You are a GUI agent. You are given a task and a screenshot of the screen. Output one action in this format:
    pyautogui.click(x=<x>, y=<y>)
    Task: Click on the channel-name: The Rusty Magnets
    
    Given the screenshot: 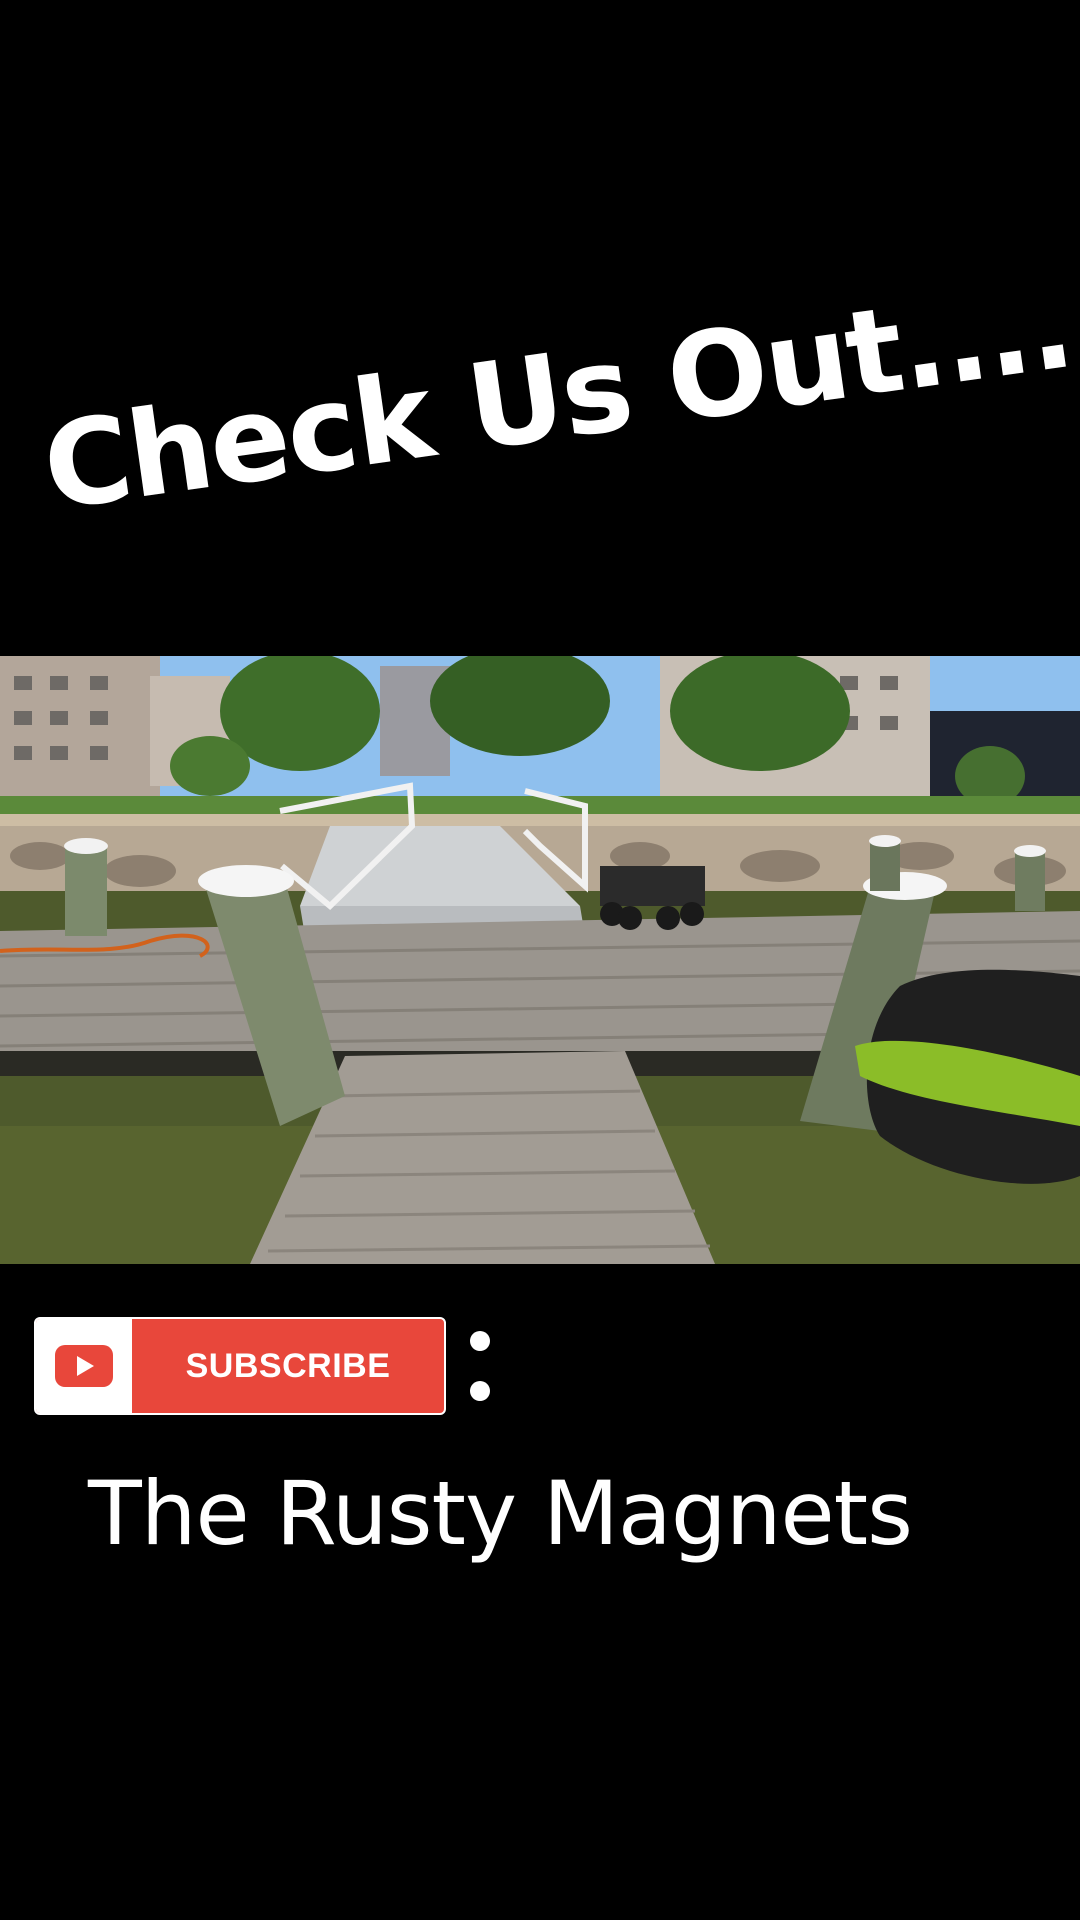 What is the action you would take?
    pyautogui.click(x=500, y=1513)
    